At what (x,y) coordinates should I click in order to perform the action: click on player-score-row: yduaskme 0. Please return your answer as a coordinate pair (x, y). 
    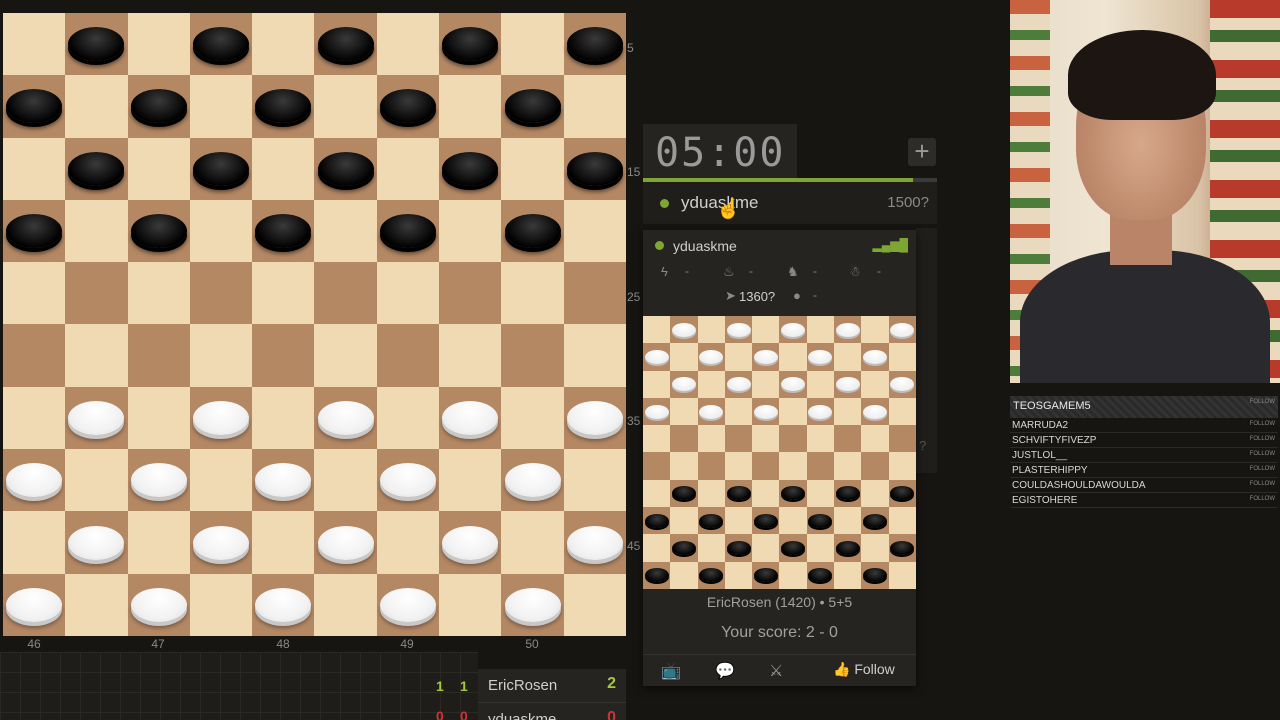
    Looking at the image, I should click on (552, 711).